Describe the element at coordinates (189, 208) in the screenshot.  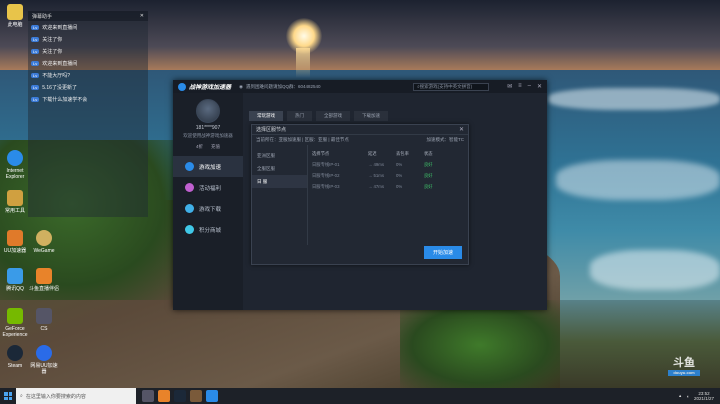
I see `download-icon` at that location.